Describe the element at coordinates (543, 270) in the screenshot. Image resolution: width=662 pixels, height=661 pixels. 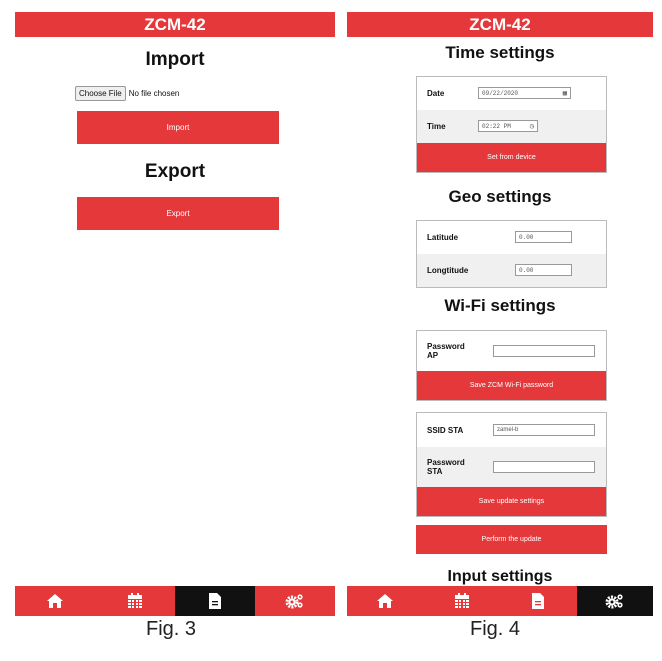
I see `longitude-input: 0.00` at that location.